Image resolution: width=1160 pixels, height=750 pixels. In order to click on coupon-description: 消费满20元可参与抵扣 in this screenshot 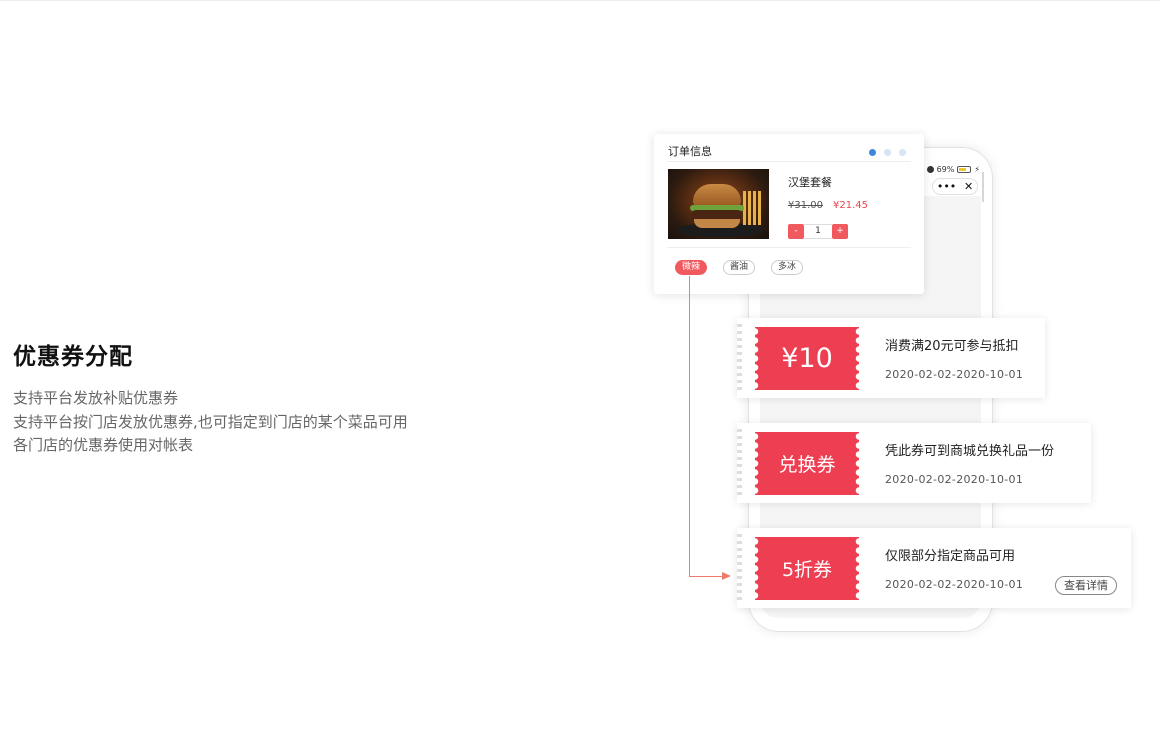, I will do `click(952, 346)`.